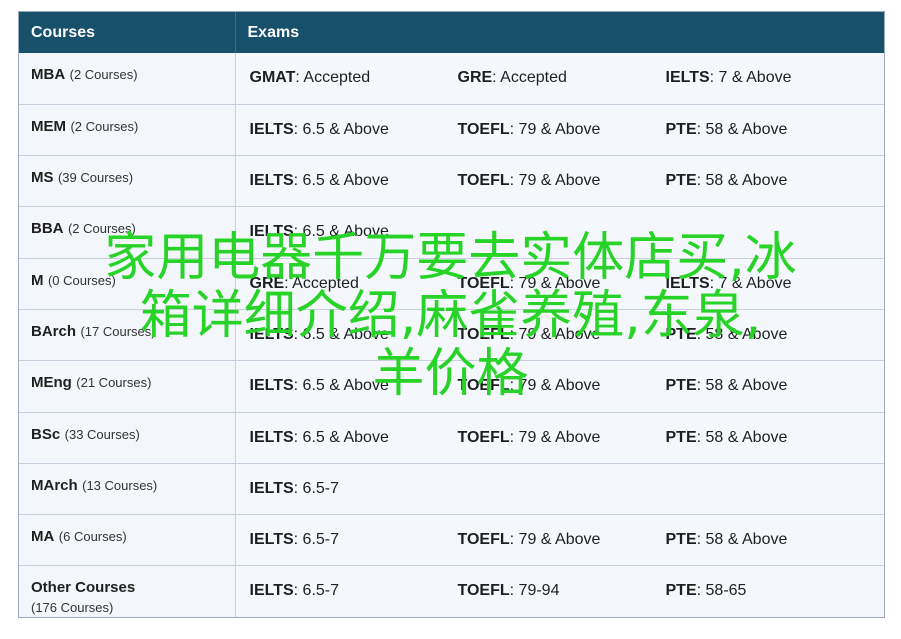 The width and height of the screenshot is (901, 639). I want to click on course-count: (6 Courses), so click(92, 537).